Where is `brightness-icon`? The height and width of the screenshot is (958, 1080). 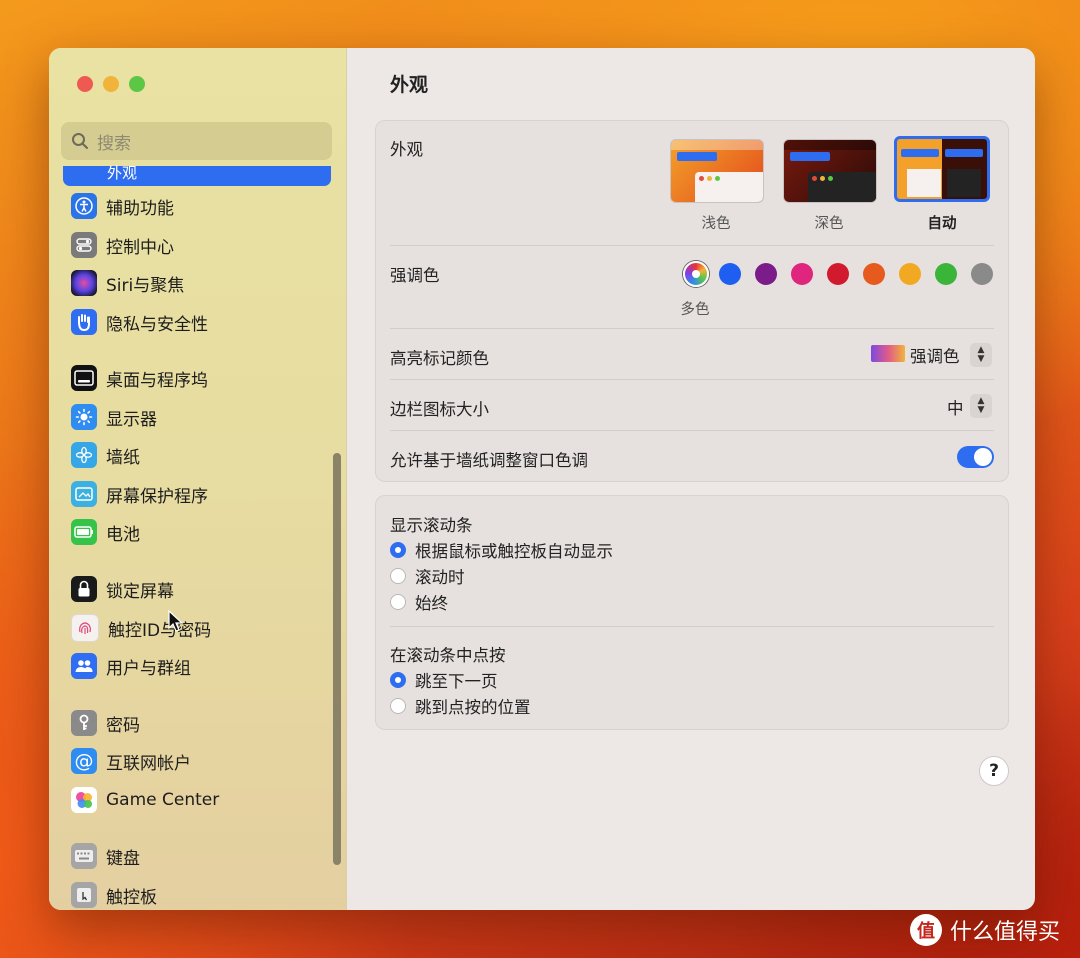
brightness-icon is located at coordinates (84, 417).